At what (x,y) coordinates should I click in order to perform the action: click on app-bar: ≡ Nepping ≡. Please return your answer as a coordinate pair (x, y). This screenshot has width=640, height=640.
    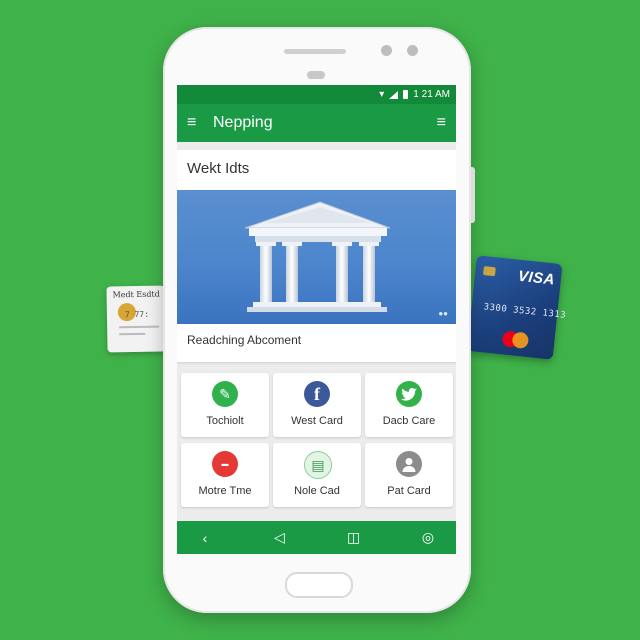
    Looking at the image, I should click on (316, 123).